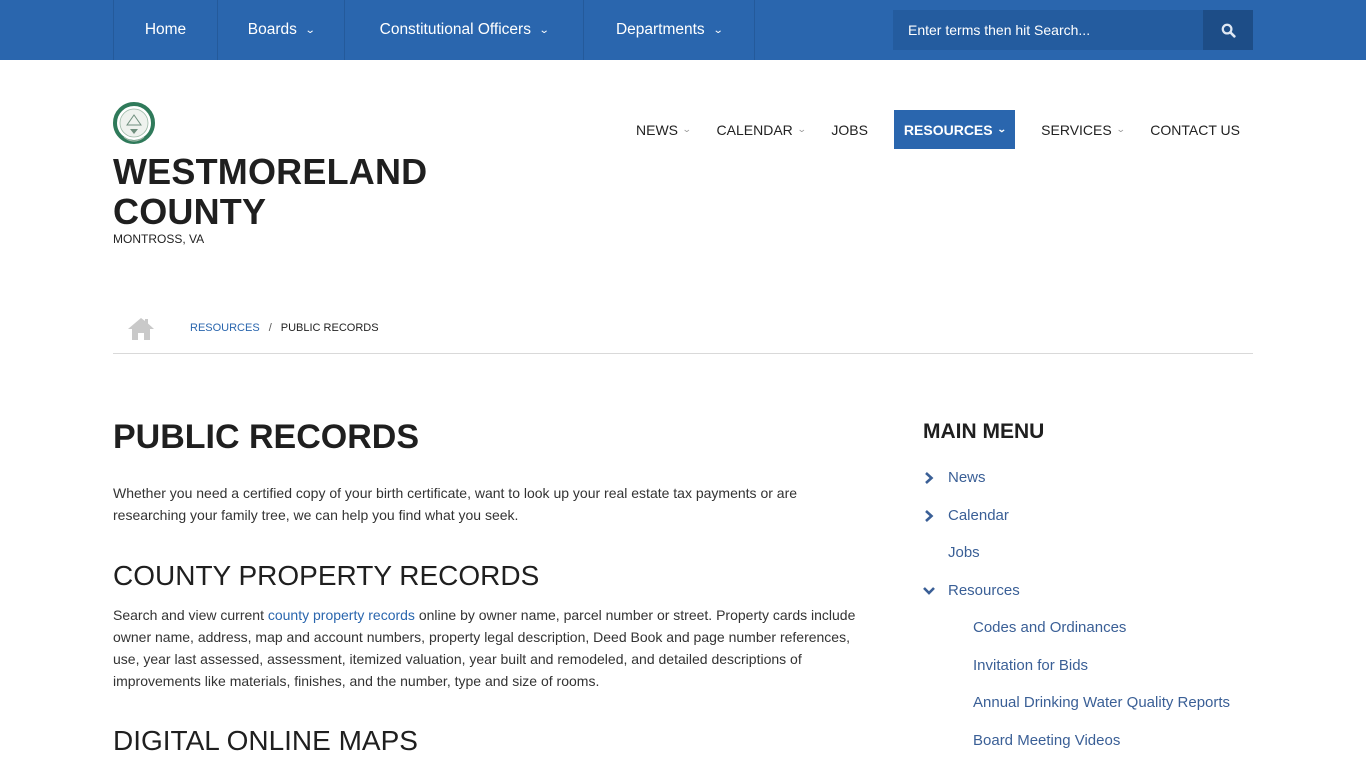 The height and width of the screenshot is (768, 1366). I want to click on main-nav-news-label: NEWS, so click(657, 129).